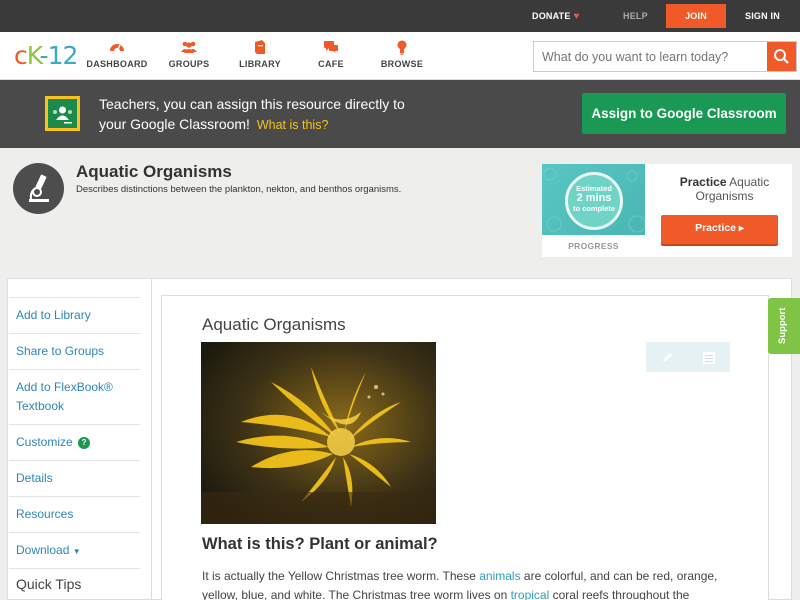 The image size is (800, 600). I want to click on notes-icon, so click(709, 357).